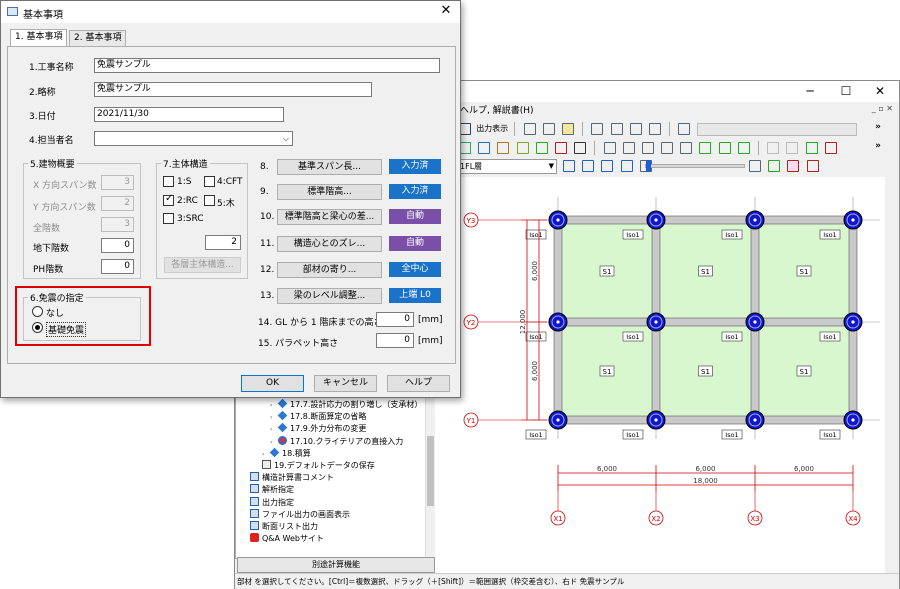  I want to click on mdi-controls: _ ▫ ✕, so click(882, 108).